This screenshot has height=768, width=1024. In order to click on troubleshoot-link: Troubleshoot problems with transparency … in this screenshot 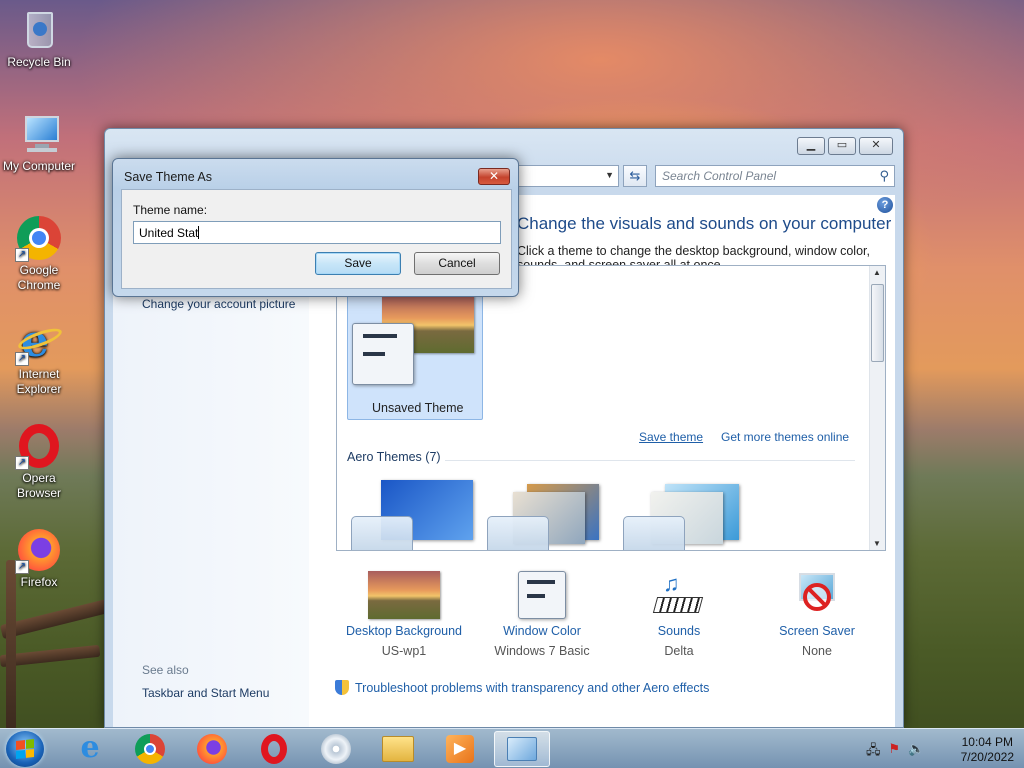, I will do `click(522, 687)`.